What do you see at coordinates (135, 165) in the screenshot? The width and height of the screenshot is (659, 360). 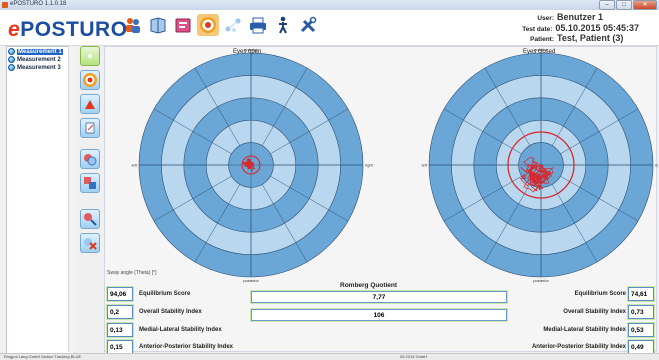 I see `eyes-open-label-left: left` at bounding box center [135, 165].